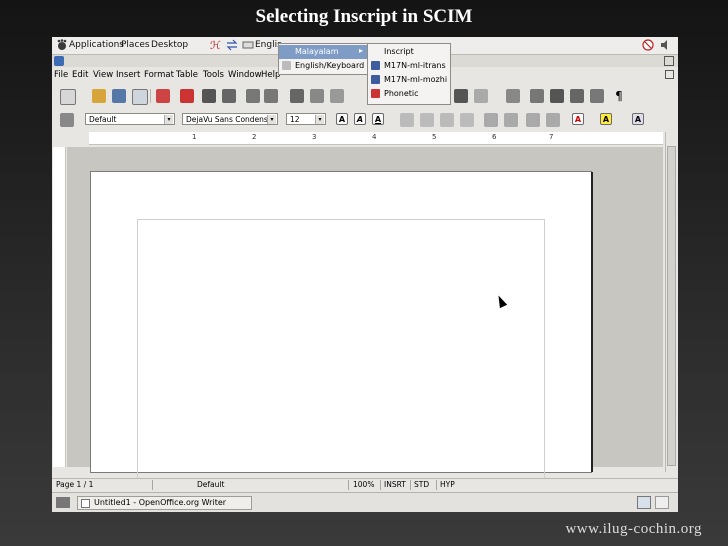 The width and height of the screenshot is (728, 546). I want to click on email-icon, so click(140, 97).